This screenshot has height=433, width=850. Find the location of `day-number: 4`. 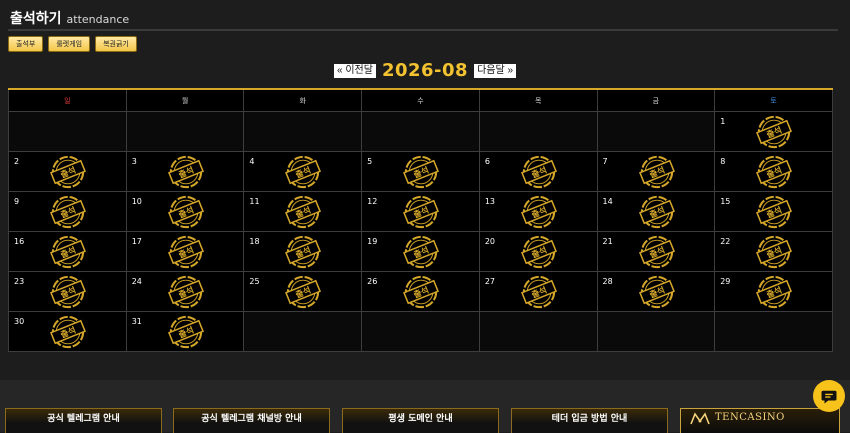

day-number: 4 is located at coordinates (252, 161).